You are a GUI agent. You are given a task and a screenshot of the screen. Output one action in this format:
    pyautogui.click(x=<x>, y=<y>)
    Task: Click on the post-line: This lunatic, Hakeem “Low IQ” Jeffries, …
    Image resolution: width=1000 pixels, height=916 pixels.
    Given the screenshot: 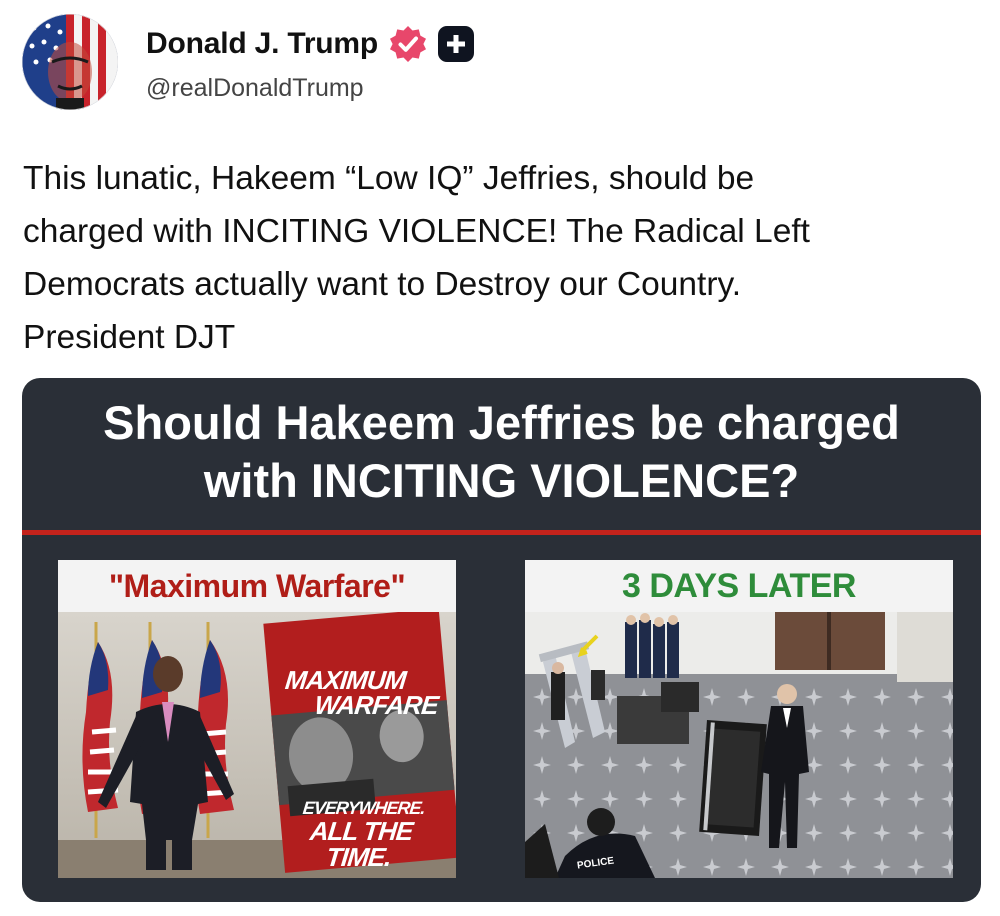 What is the action you would take?
    pyautogui.click(x=389, y=178)
    